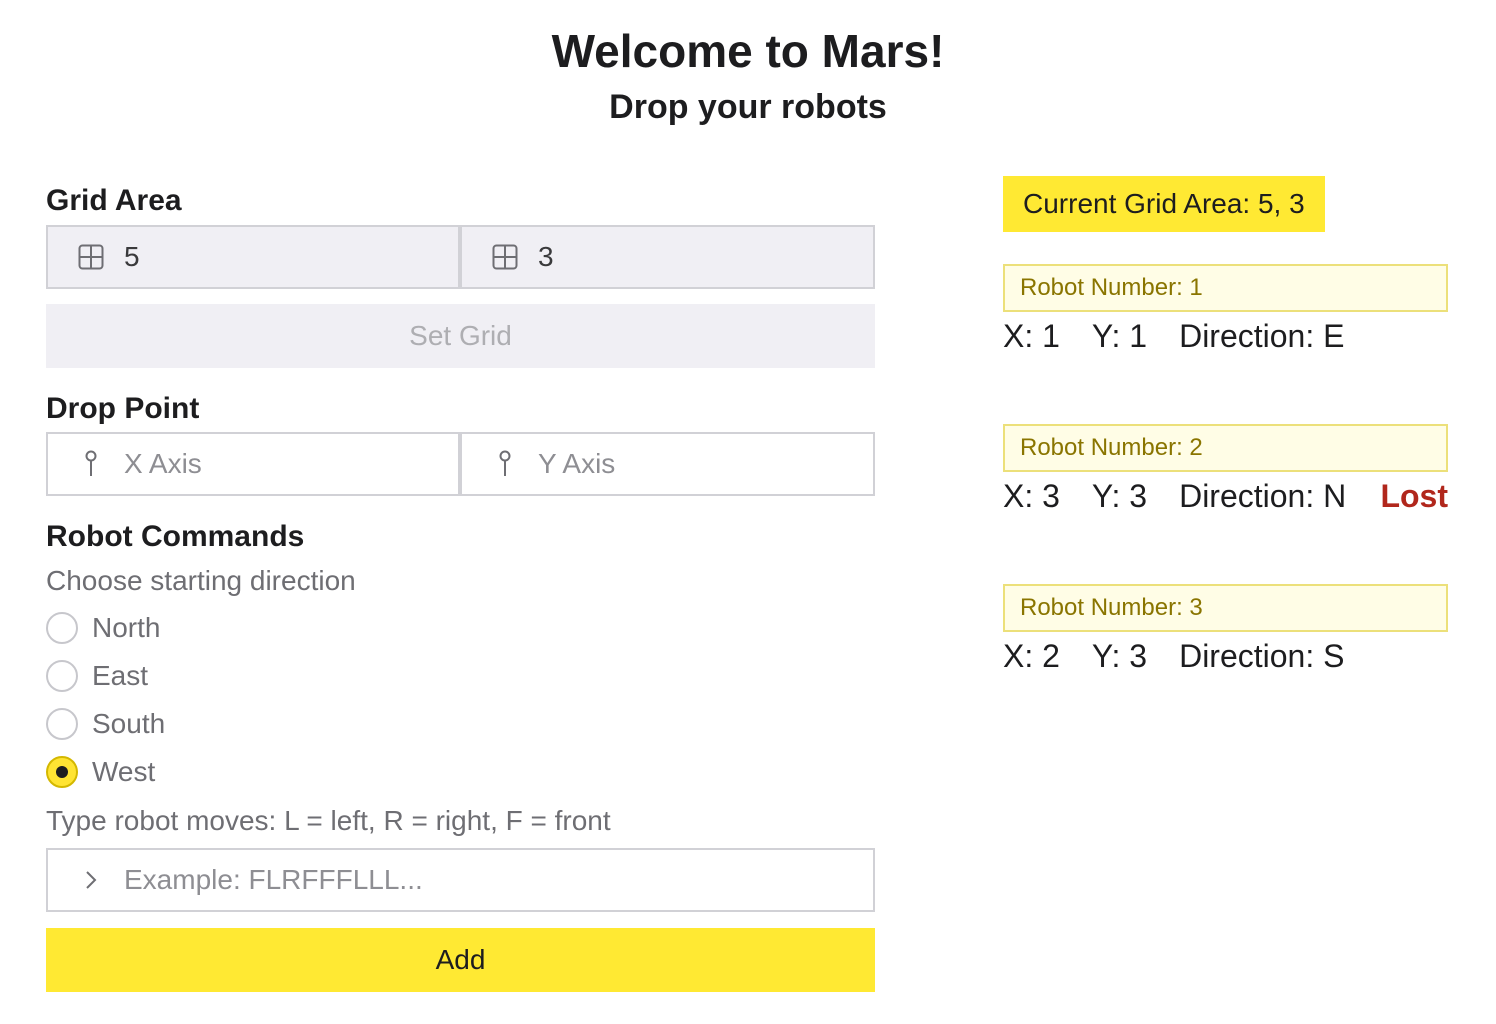 The image size is (1496, 1024). What do you see at coordinates (1031, 496) in the screenshot?
I see `robot-x: X: 3` at bounding box center [1031, 496].